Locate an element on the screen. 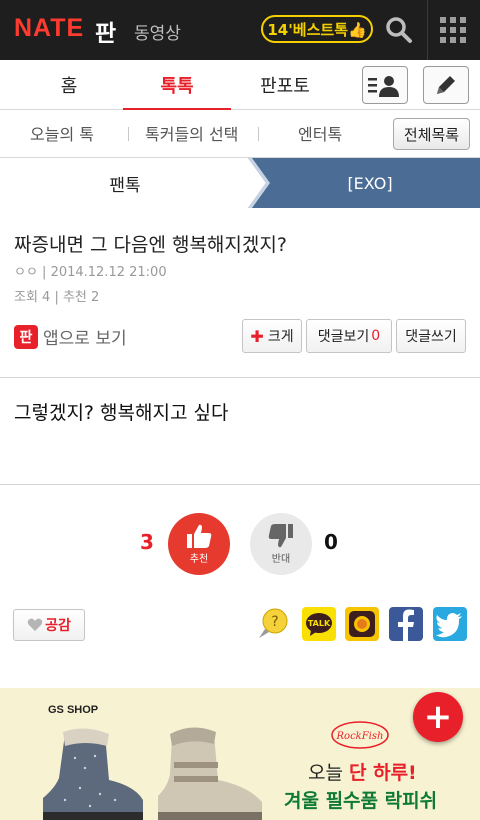  best-talk-button: 14'베스트톡👍 is located at coordinates (317, 29).